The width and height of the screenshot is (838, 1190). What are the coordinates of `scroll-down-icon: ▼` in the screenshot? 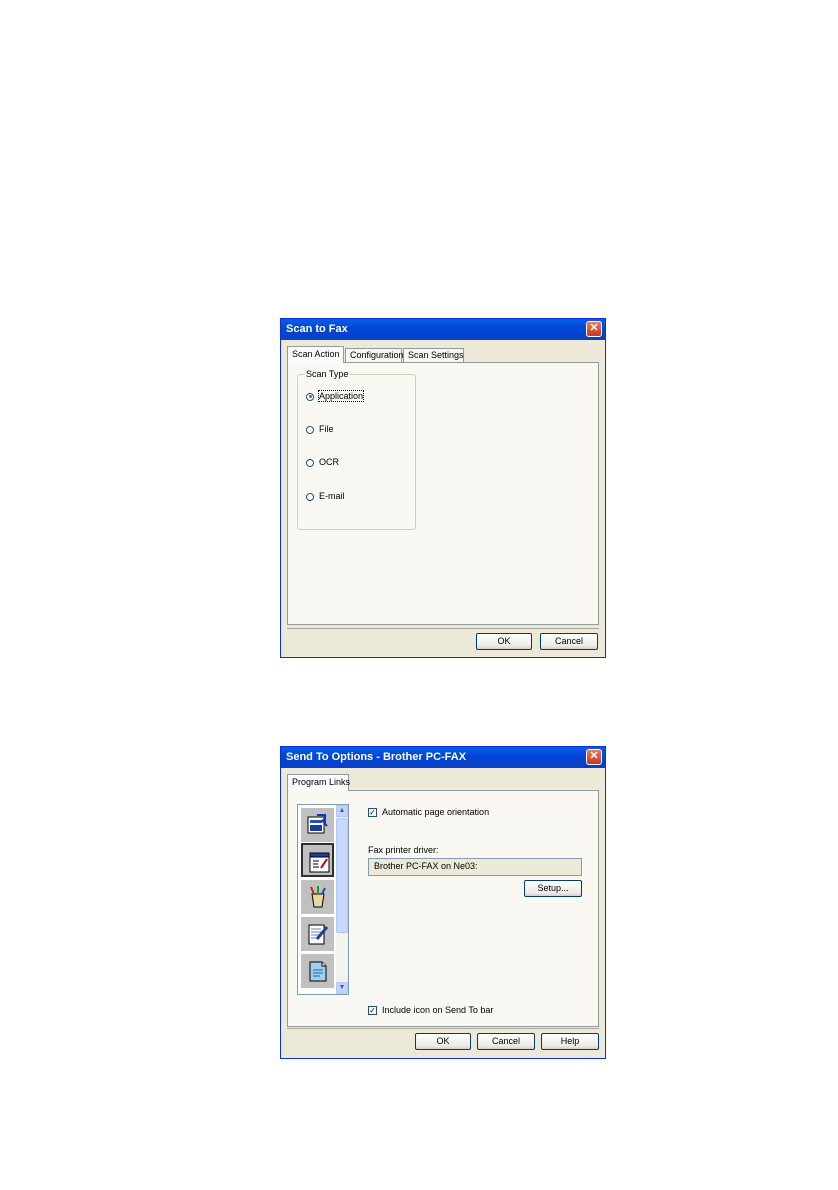 It's located at (342, 988).